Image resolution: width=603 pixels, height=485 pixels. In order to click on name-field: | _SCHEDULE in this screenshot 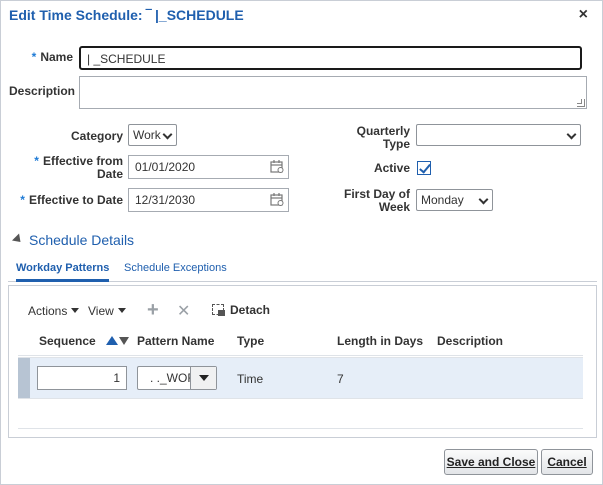, I will do `click(330, 58)`.